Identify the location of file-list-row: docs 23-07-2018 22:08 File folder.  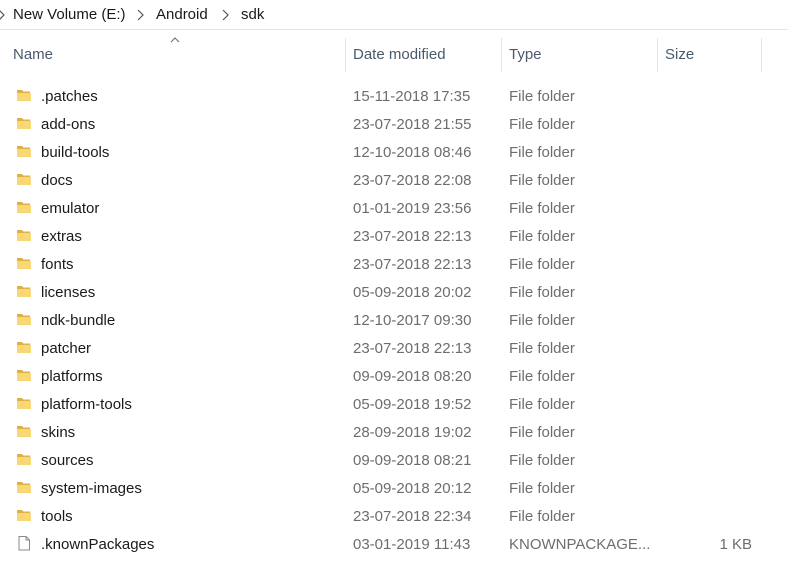
(394, 180).